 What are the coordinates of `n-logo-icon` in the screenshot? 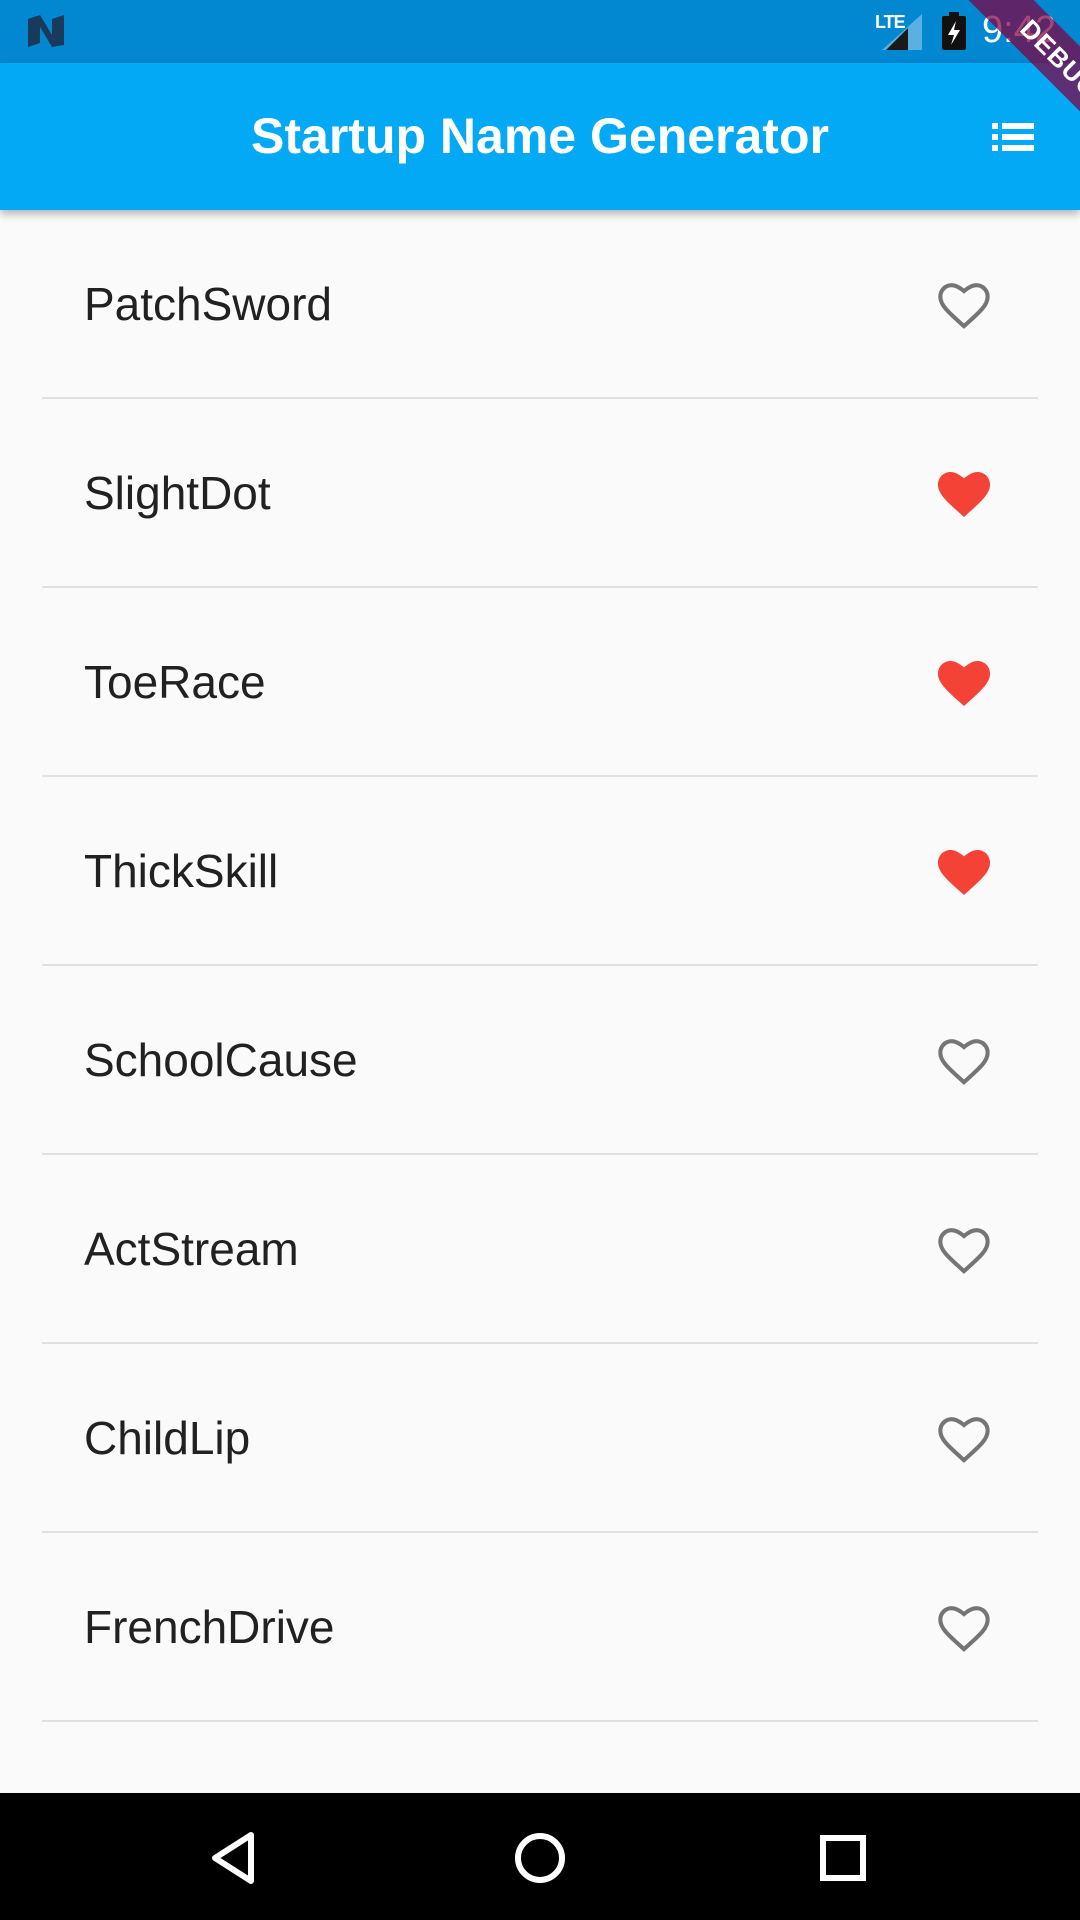 It's located at (46, 31).